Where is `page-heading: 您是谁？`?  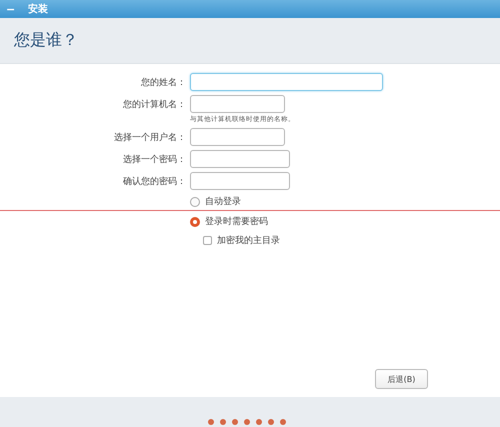 page-heading: 您是谁？ is located at coordinates (46, 40).